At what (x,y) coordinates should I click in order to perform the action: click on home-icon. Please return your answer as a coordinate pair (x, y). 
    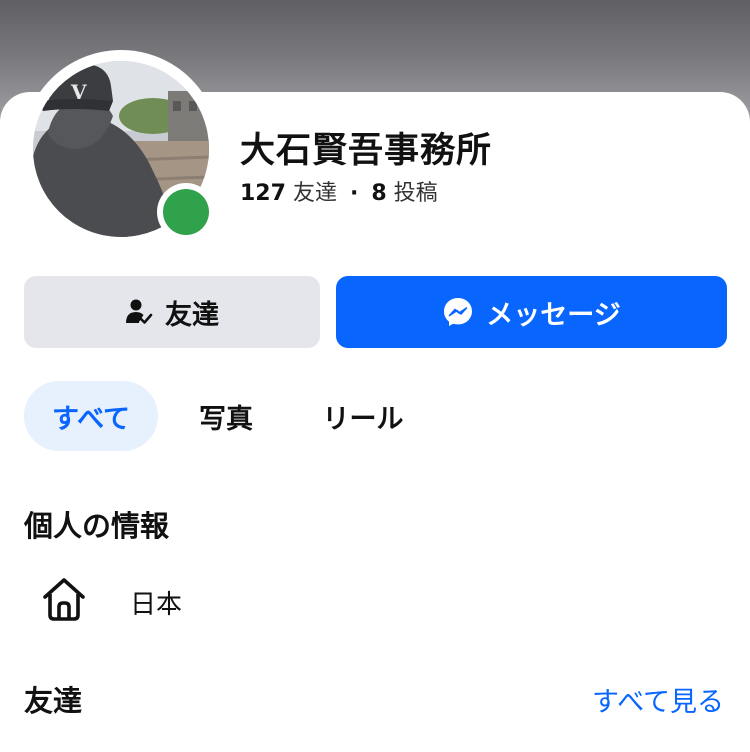
    Looking at the image, I should click on (64, 601).